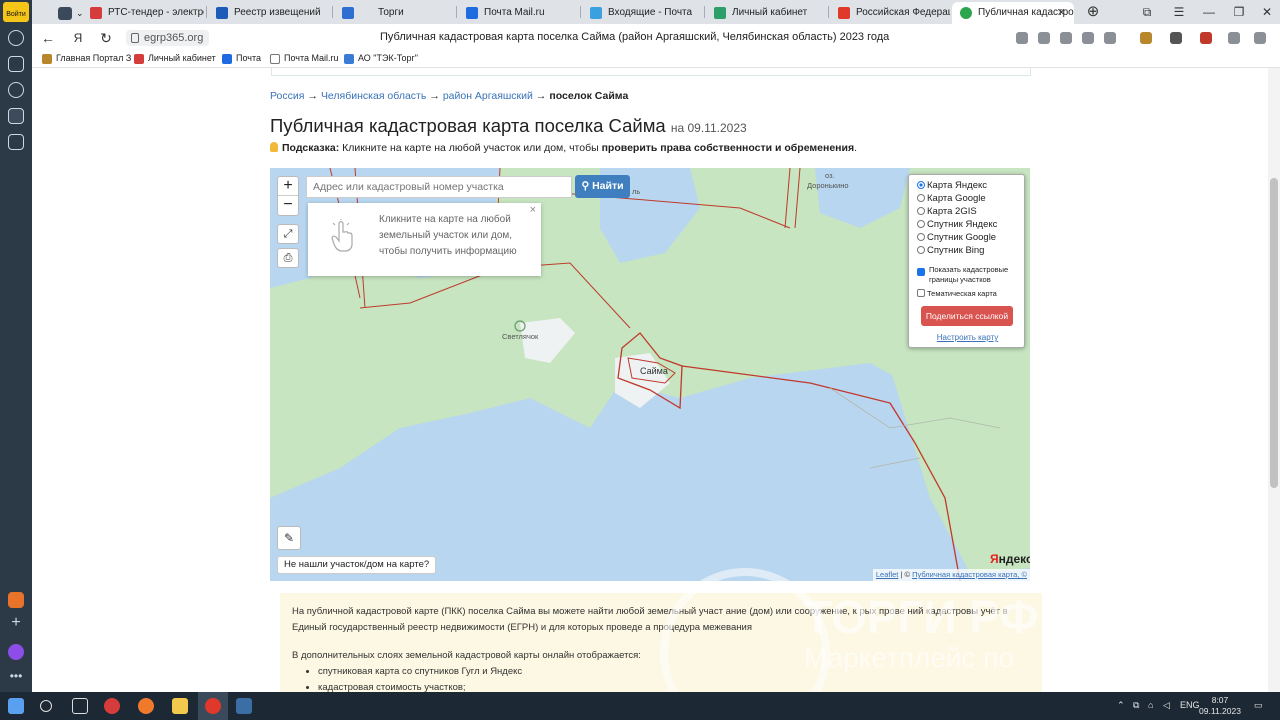  Describe the element at coordinates (1136, 705) in the screenshot. I see `tray-icon: ⧉` at that location.